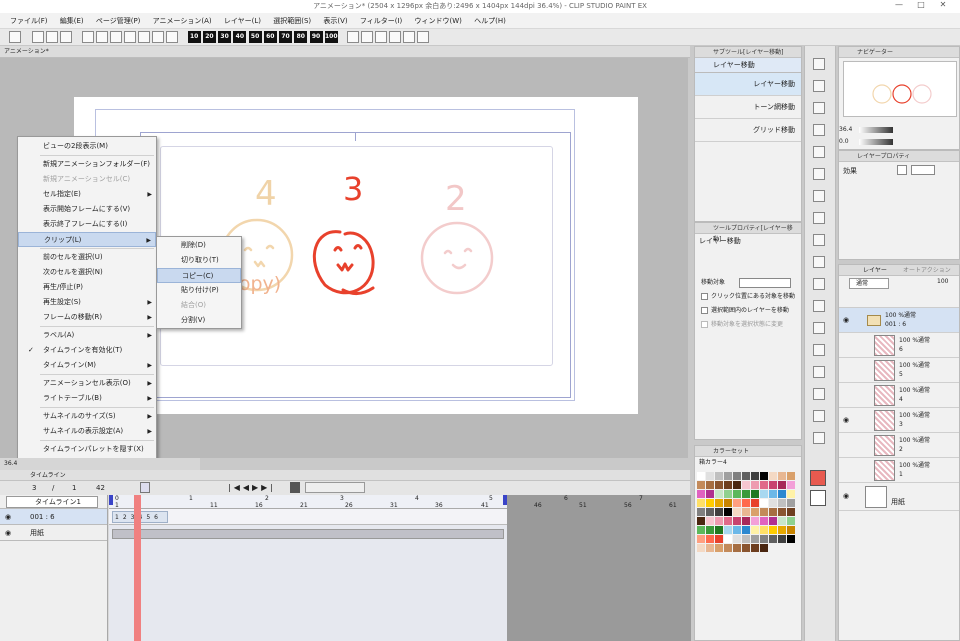 Image resolution: width=960 pixels, height=641 pixels. I want to click on opacity-70: 70, so click(286, 37).